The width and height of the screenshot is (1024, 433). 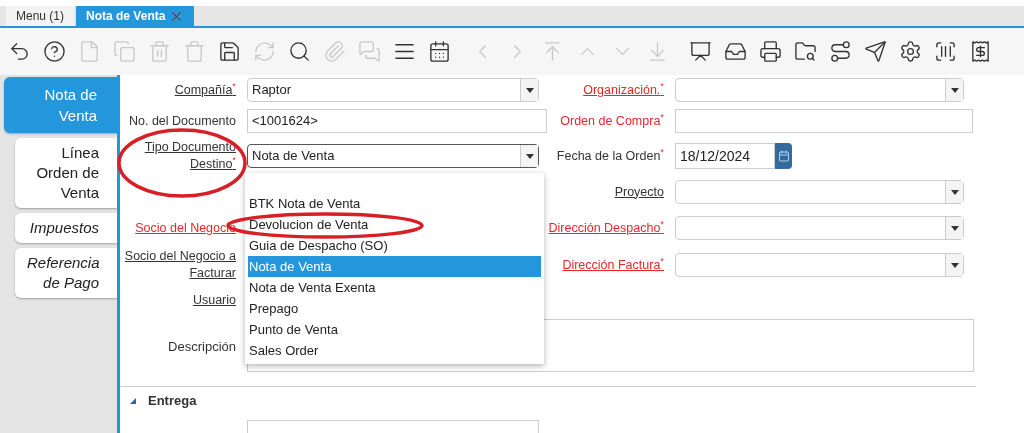 What do you see at coordinates (394, 308) in the screenshot?
I see `dropdown-option: Prepago` at bounding box center [394, 308].